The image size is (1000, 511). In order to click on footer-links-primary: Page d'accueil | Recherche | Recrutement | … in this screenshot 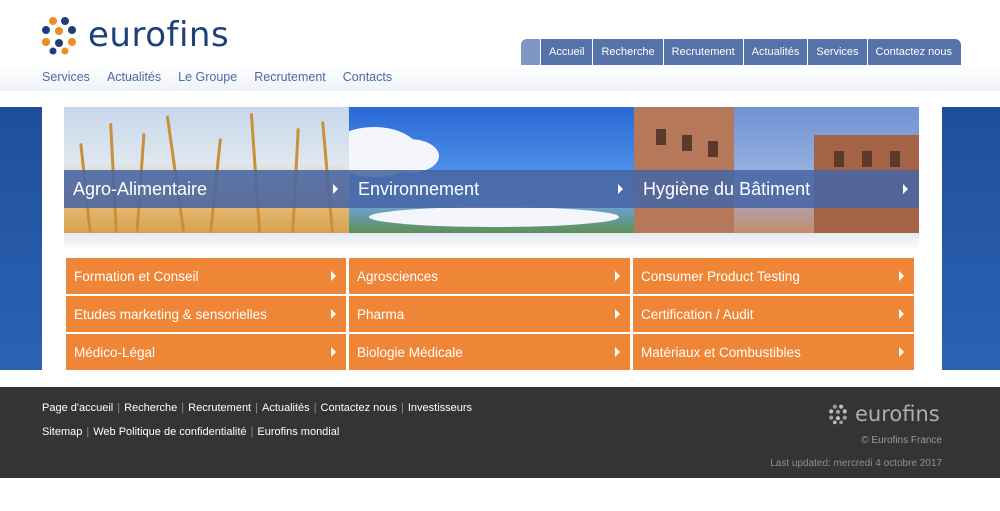, I will do `click(257, 408)`.